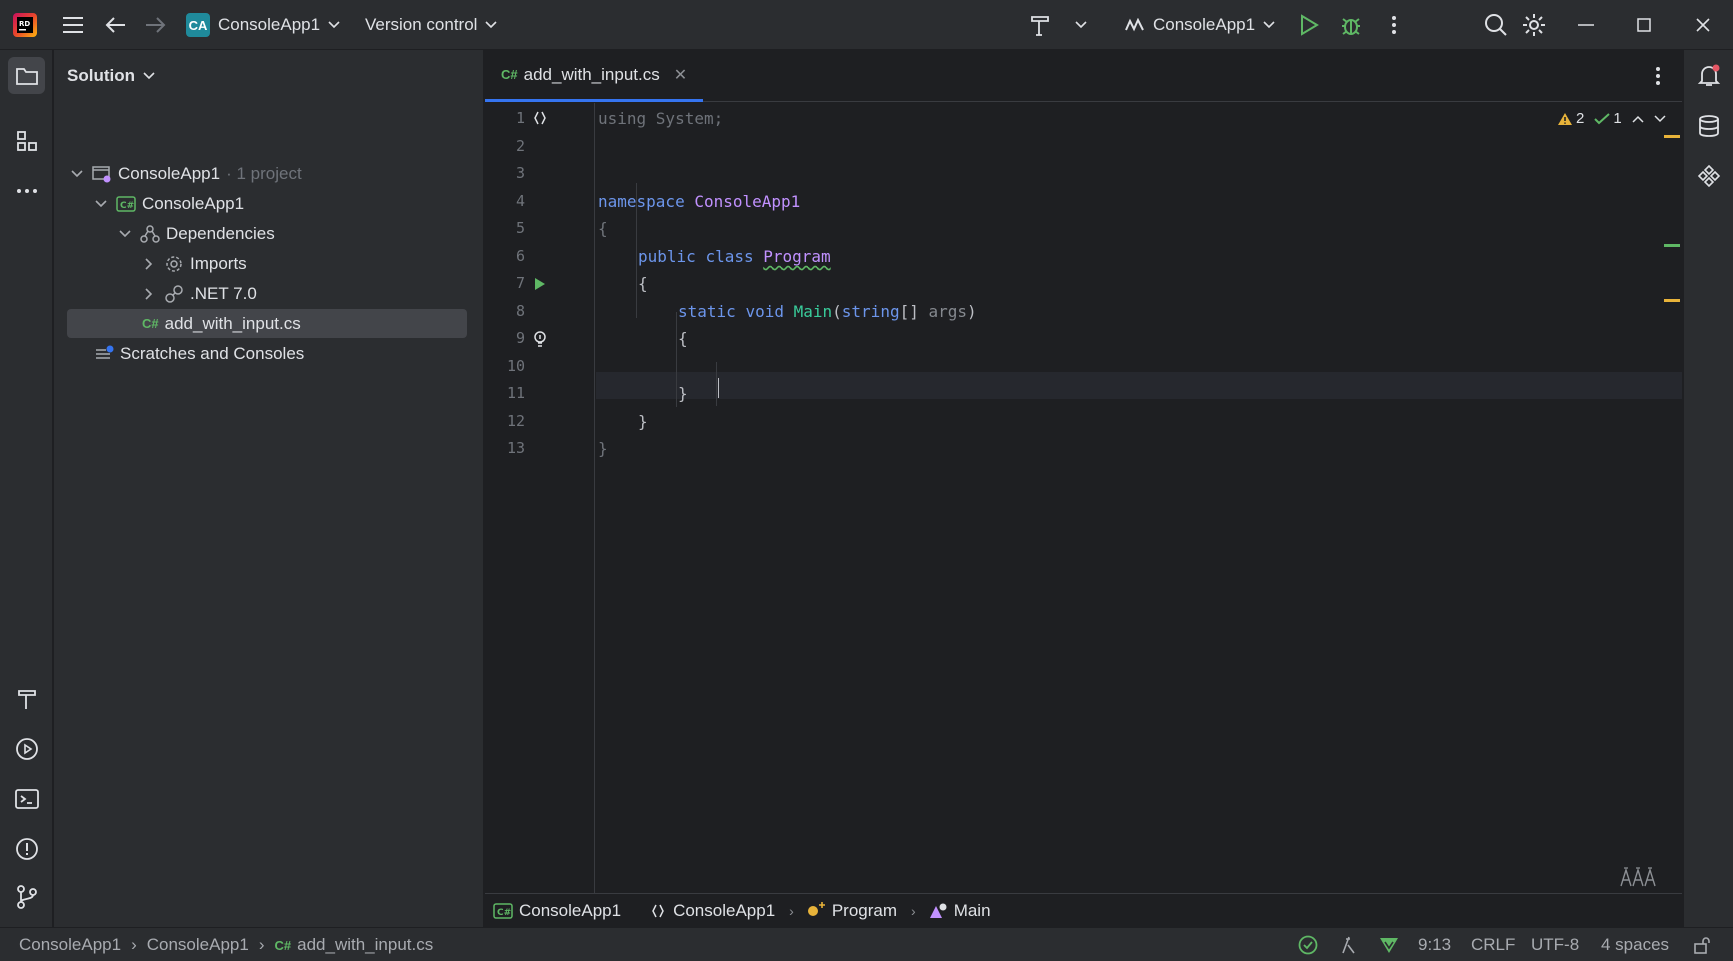  I want to click on forward-arrow-icon, so click(155, 25).